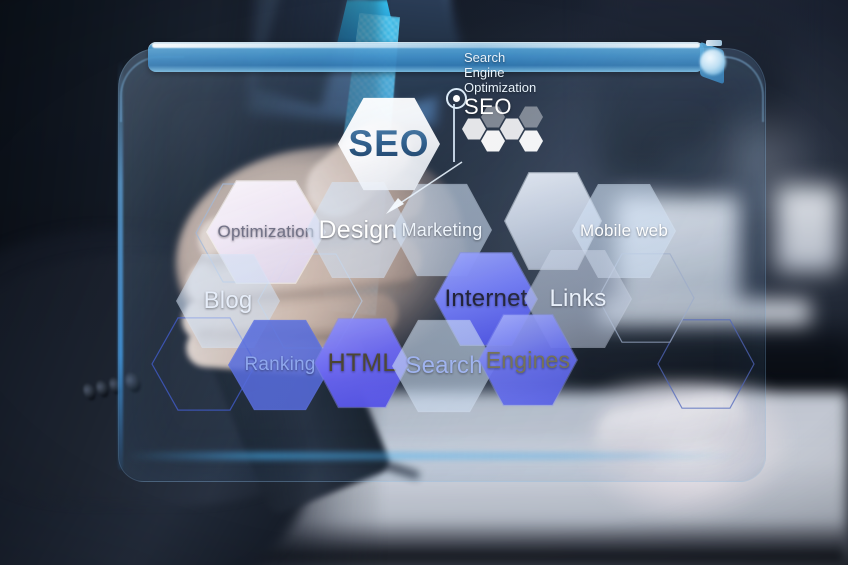 This screenshot has height=565, width=848. What do you see at coordinates (486, 298) in the screenshot?
I see `hexagon-label-internet: Internet` at bounding box center [486, 298].